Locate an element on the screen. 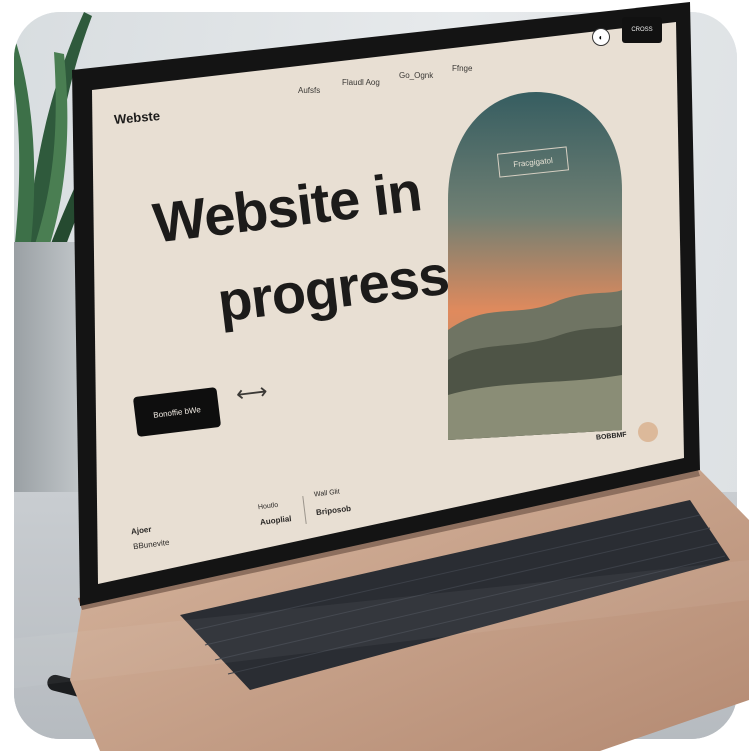 The image size is (749, 751). nav-item-1: Aufsfs is located at coordinates (309, 90).